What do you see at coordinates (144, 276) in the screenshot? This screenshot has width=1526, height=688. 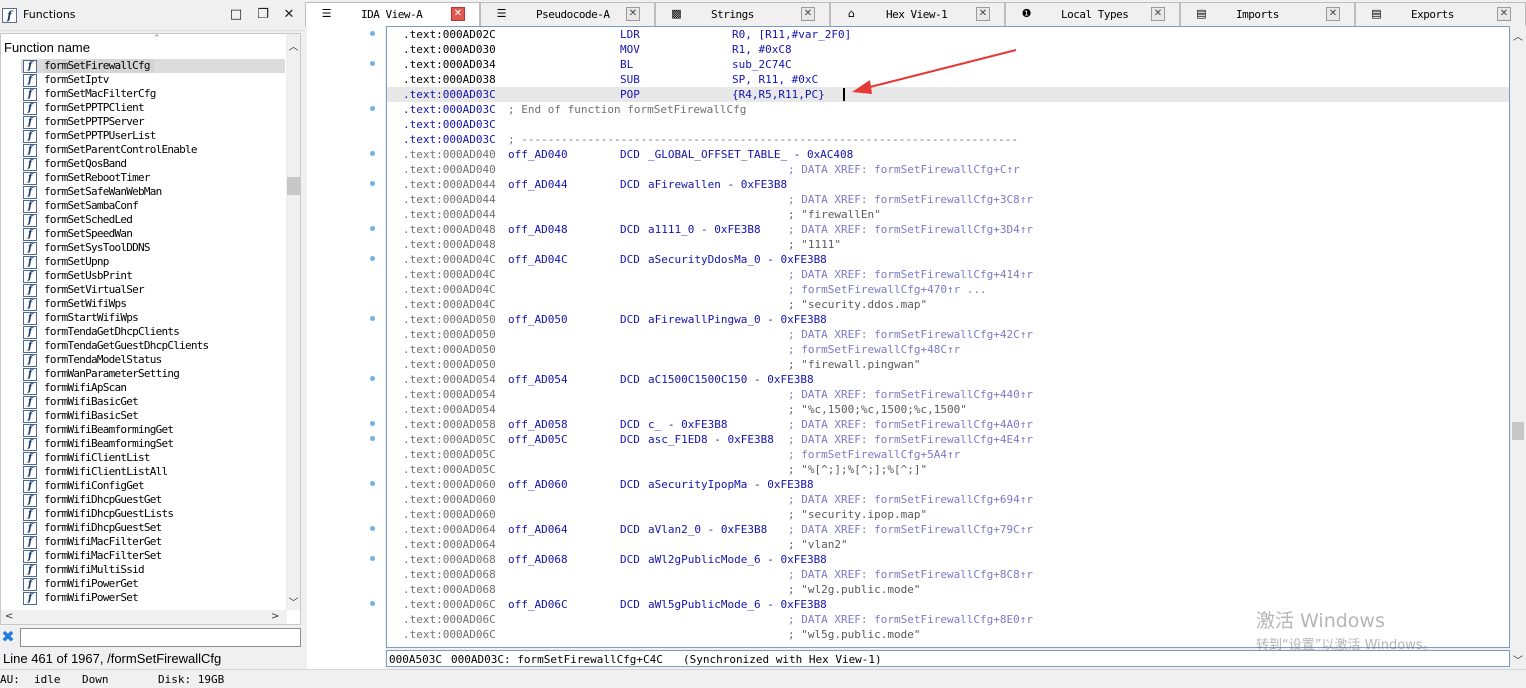 I see `function-list-item: f formSetUsbPrint` at bounding box center [144, 276].